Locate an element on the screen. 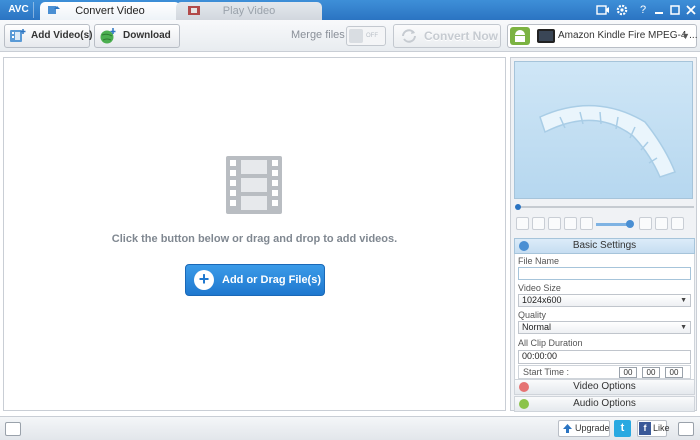 This screenshot has height=440, width=700. seek-track is located at coordinates (606, 207).